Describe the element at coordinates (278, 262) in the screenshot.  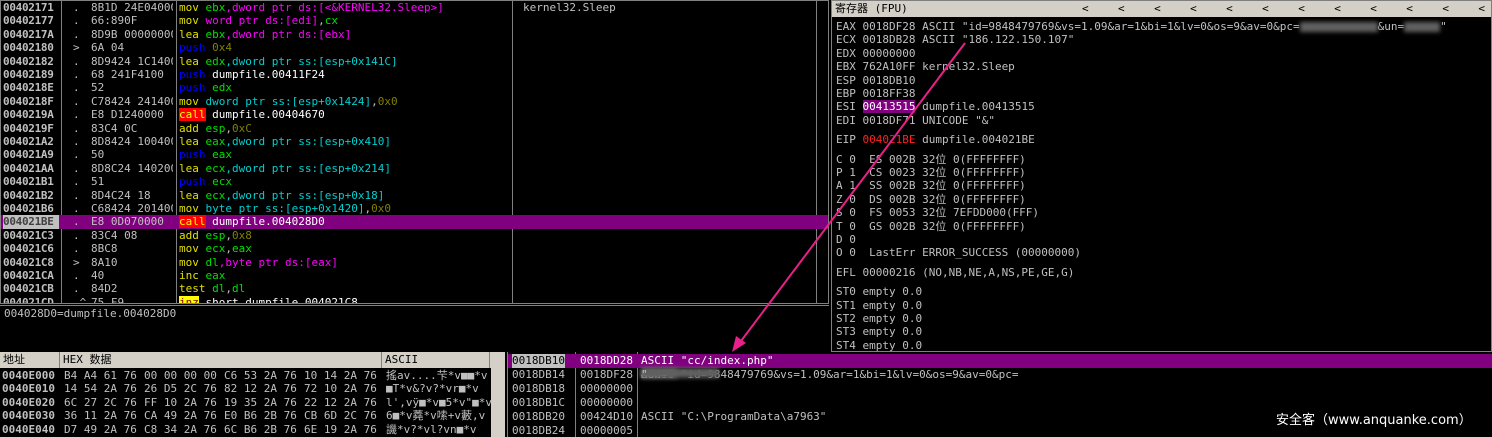
I see `instruction-token: ,byte ptr ds:[eax]` at that location.